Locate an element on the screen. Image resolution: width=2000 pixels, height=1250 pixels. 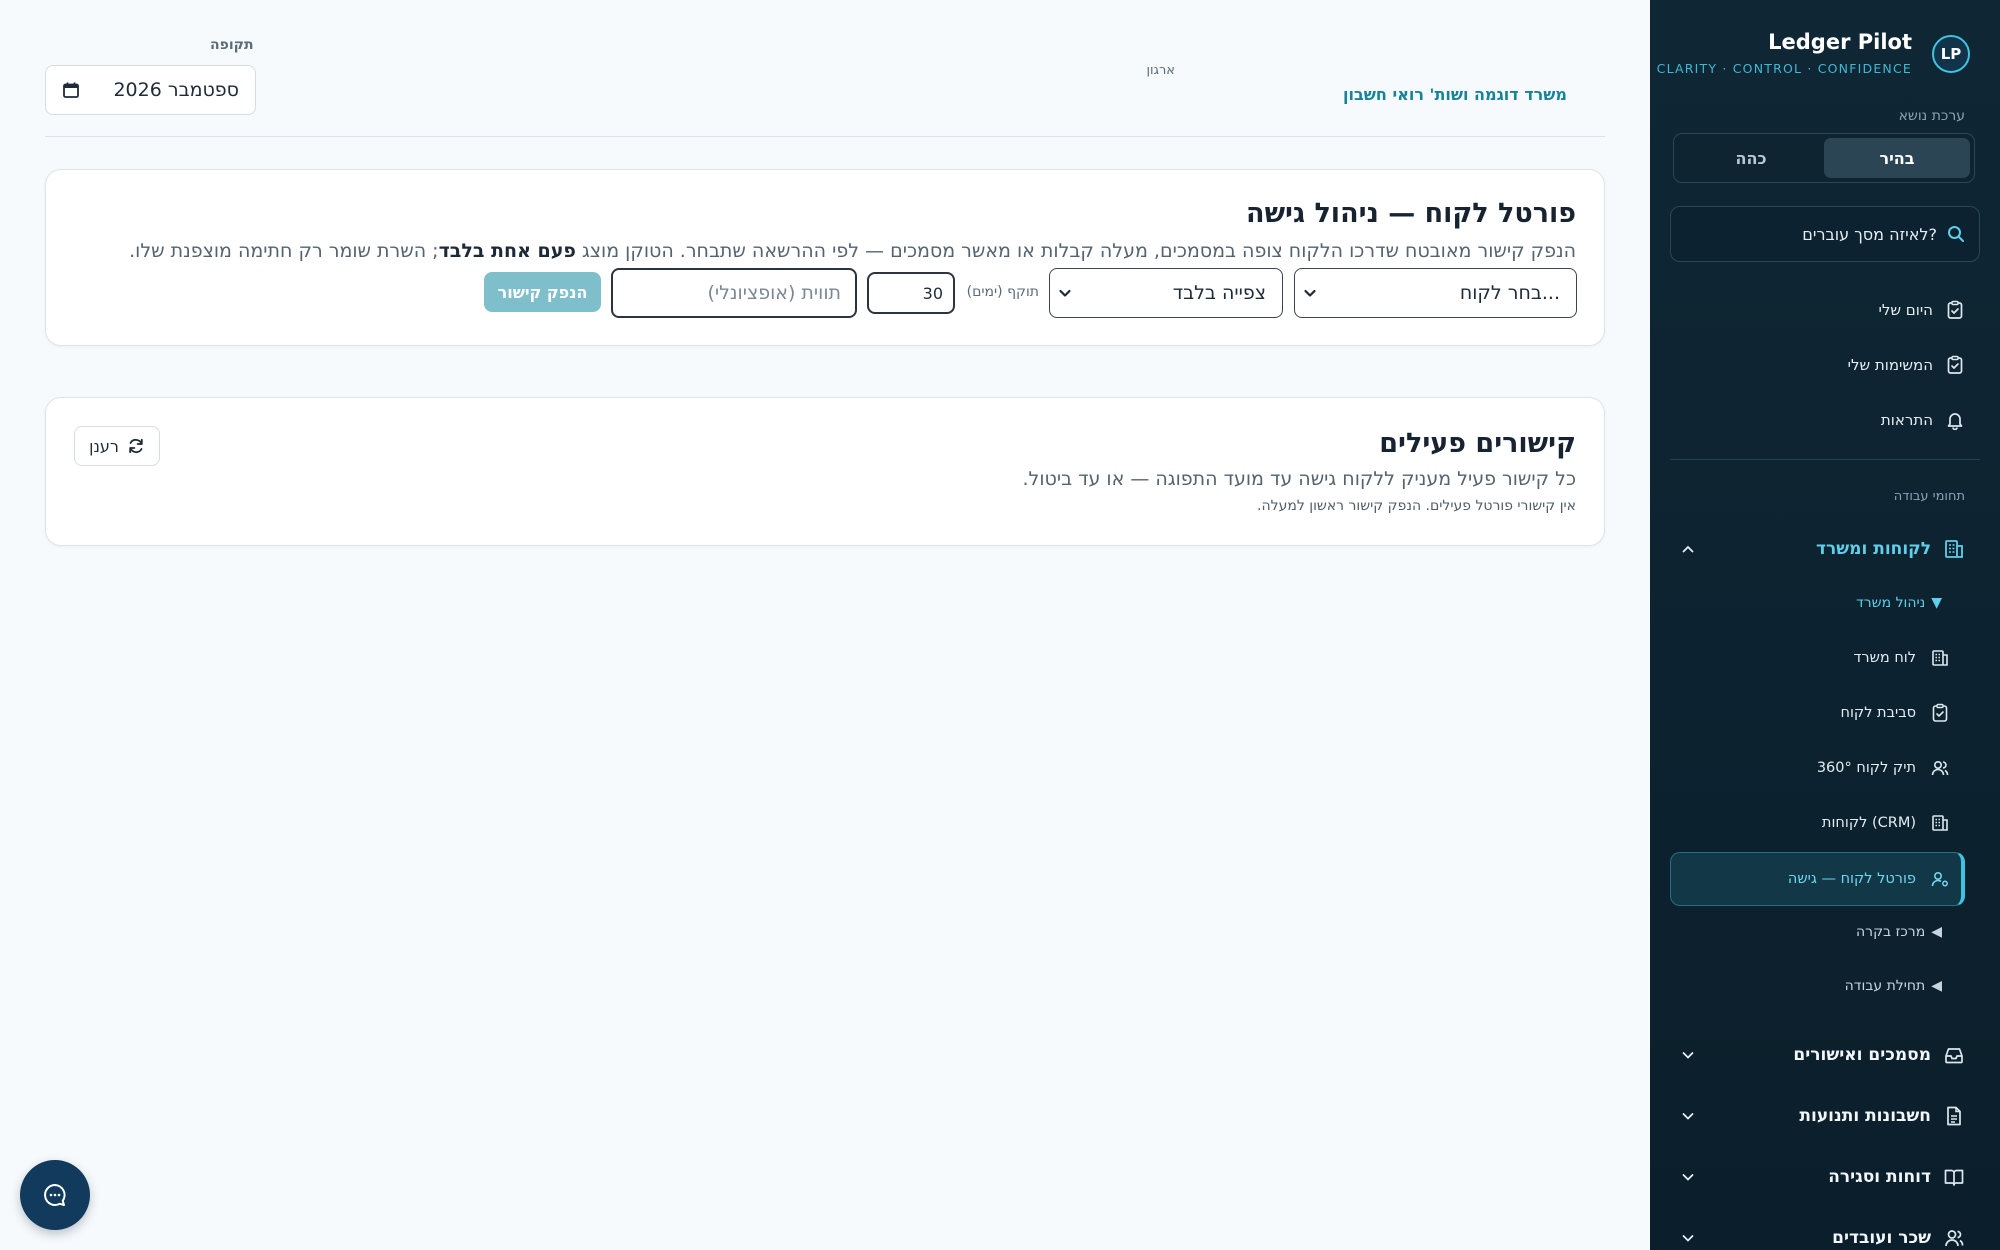
nav-label: התראות is located at coordinates (1906, 420).